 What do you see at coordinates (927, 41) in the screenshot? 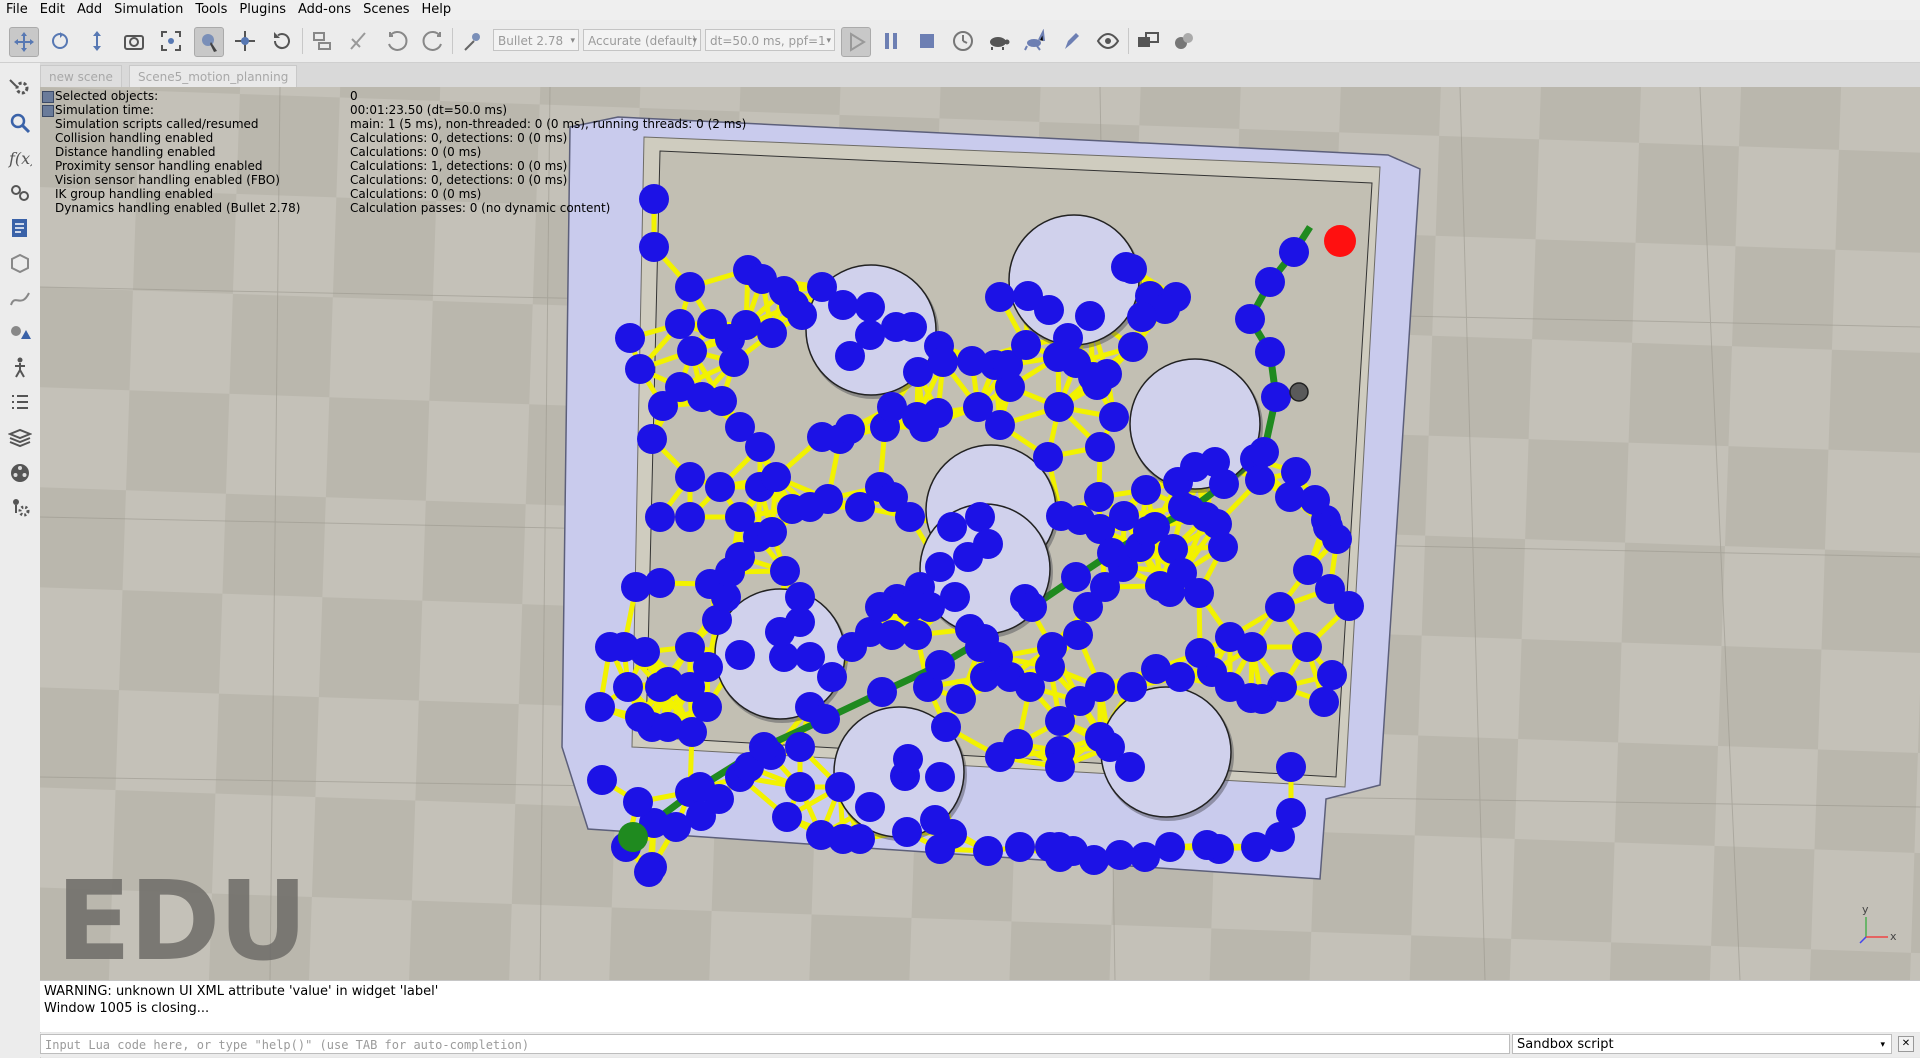
I see `stop-simulation-icon` at bounding box center [927, 41].